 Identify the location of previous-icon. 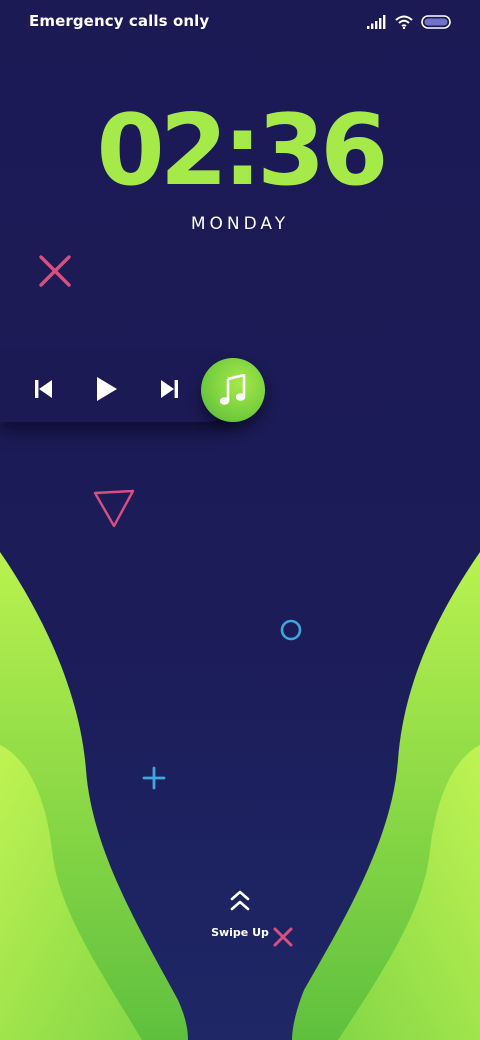
(43, 389).